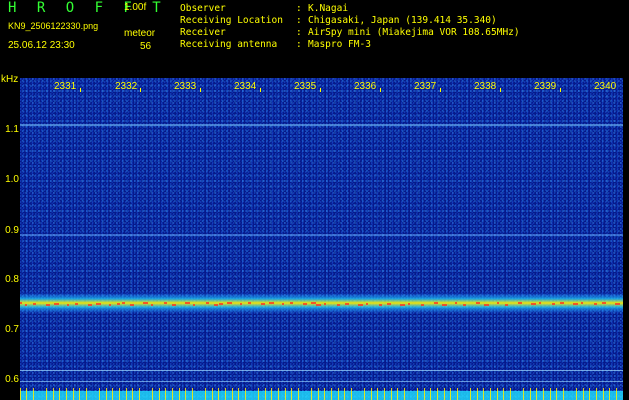  I want to click on app-version: 1.00f, so click(135, 7).